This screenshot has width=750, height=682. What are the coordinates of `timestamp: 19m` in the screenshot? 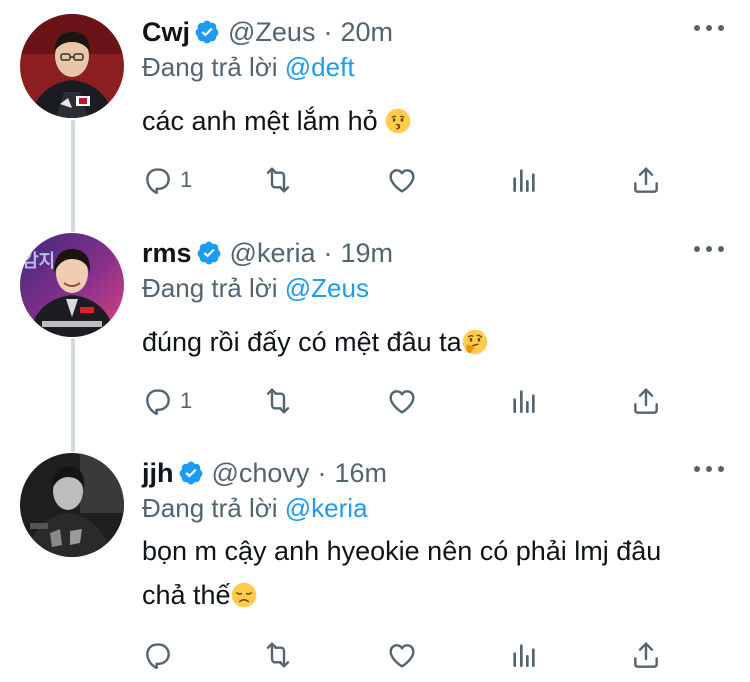 It's located at (366, 253).